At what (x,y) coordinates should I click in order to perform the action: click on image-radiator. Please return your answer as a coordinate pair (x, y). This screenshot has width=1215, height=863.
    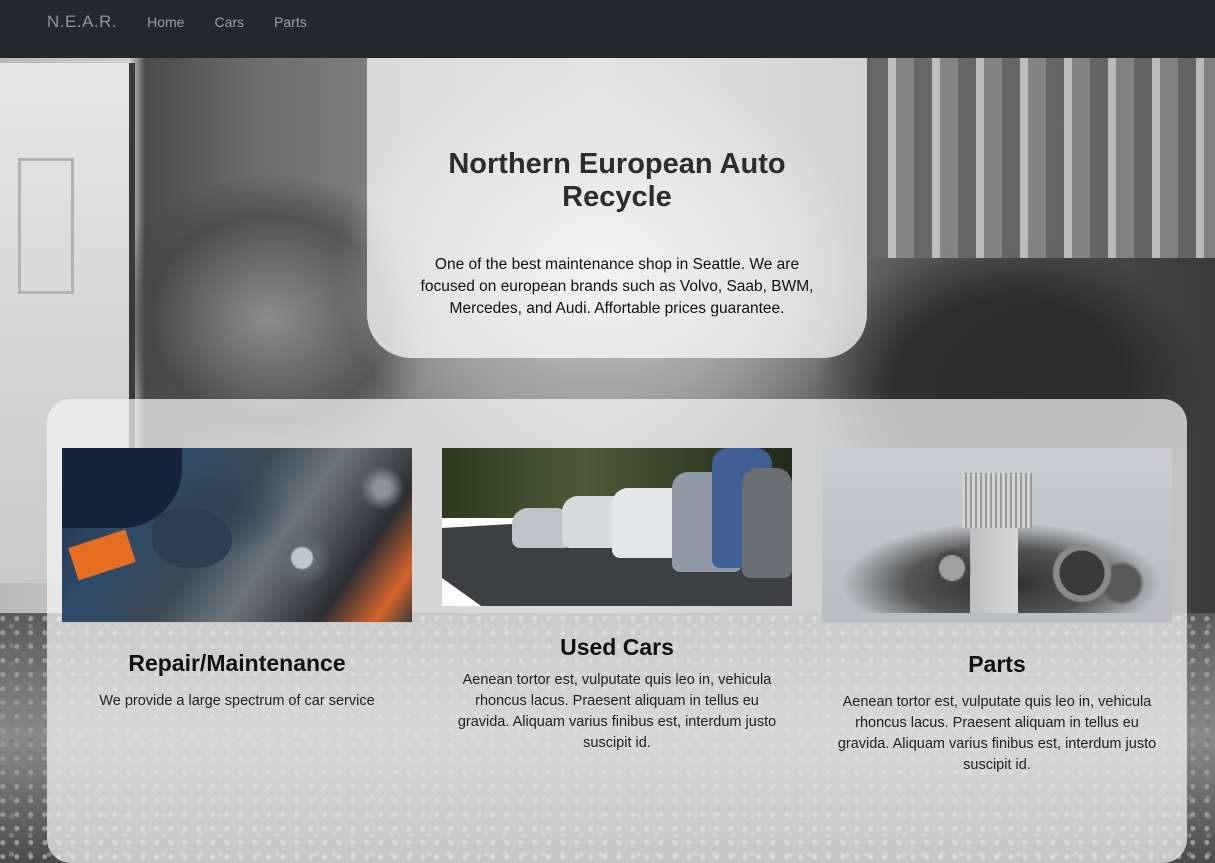
    Looking at the image, I should click on (997, 500).